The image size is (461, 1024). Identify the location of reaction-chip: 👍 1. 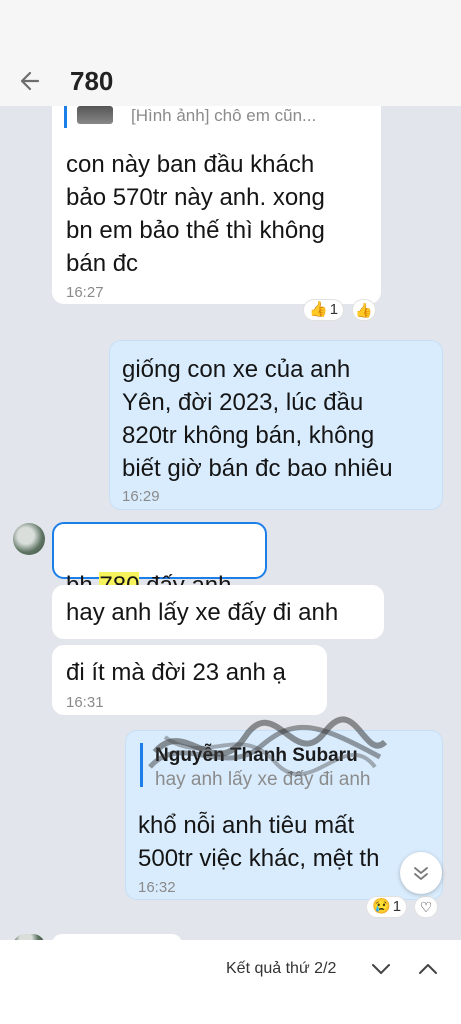
(324, 310).